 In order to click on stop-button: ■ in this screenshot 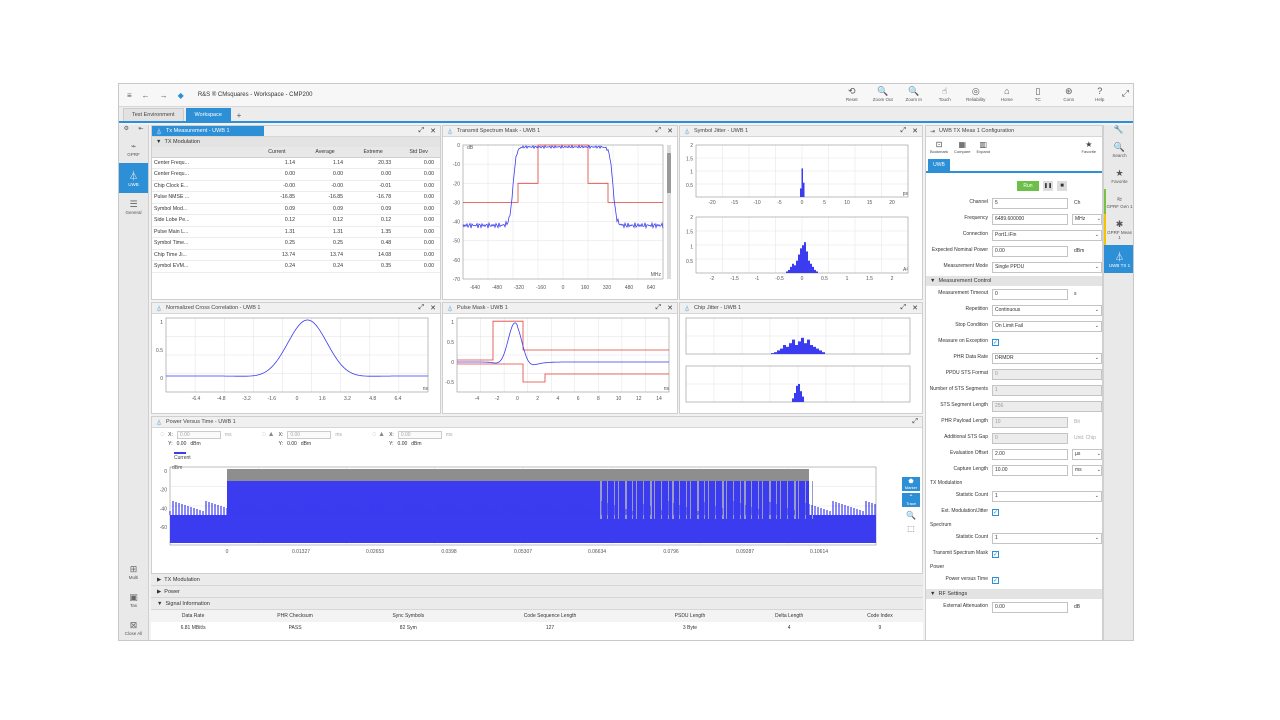, I will do `click(1062, 186)`.